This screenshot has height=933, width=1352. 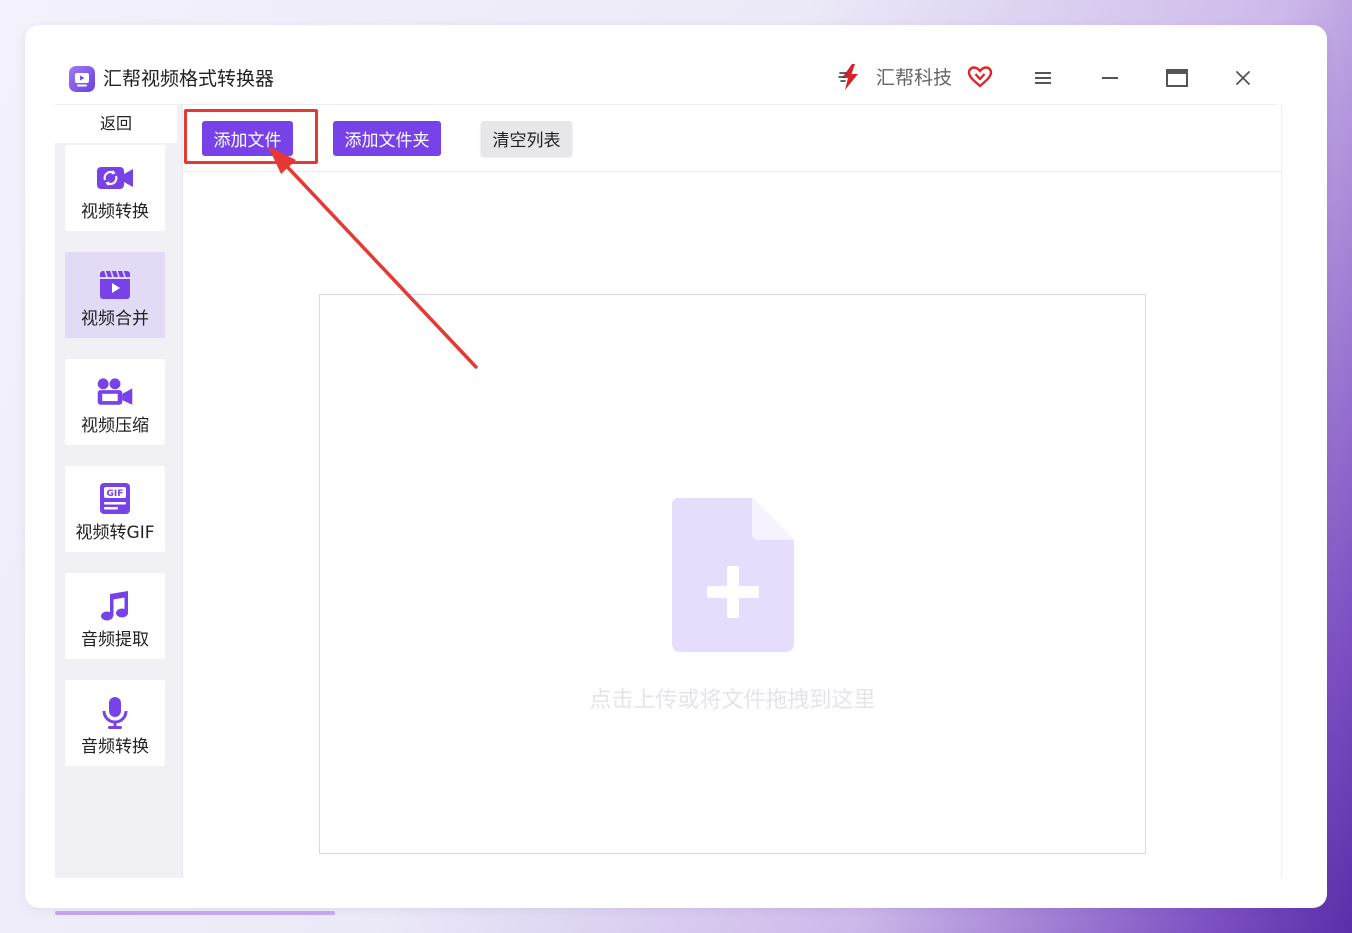 What do you see at coordinates (82, 79) in the screenshot?
I see `app-logo-icon` at bounding box center [82, 79].